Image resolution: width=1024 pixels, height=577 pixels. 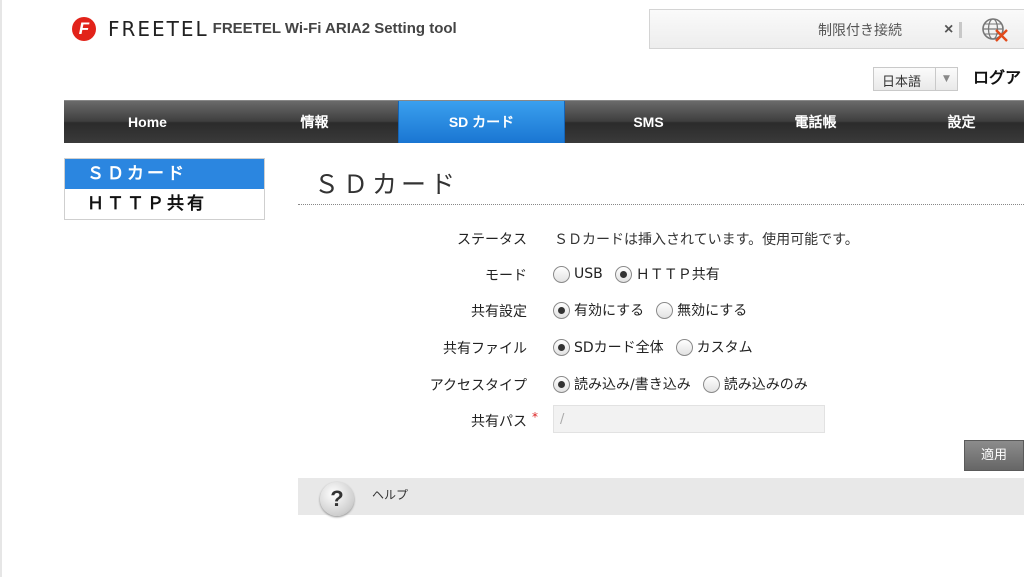 I want to click on share-row: 共有設定 有効にする 無効にする, so click(x=662, y=310).